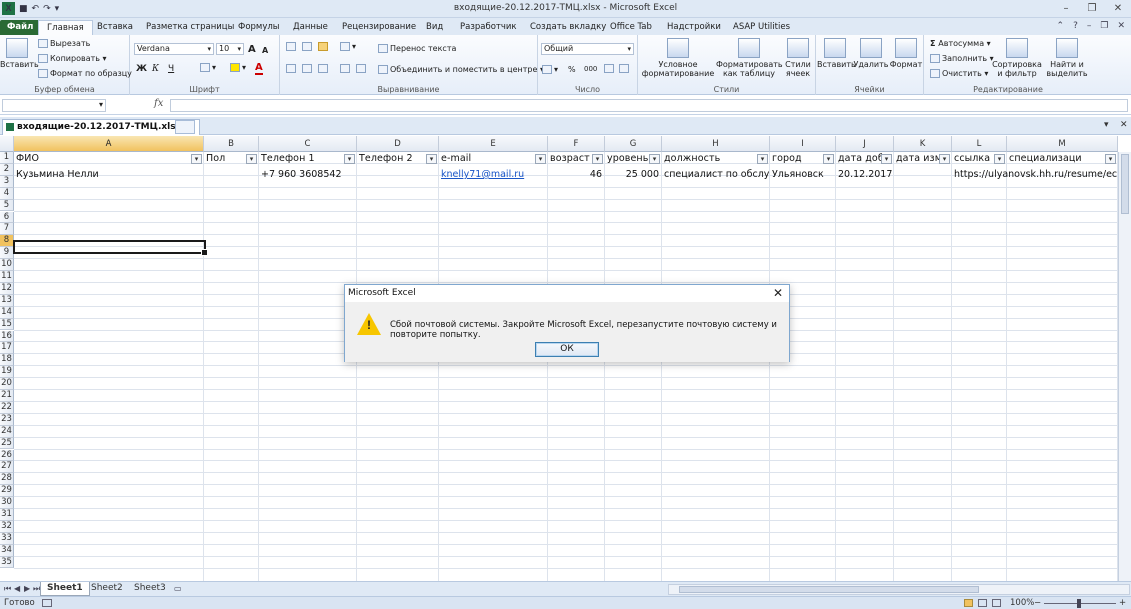 The height and width of the screenshot is (609, 1131). I want to click on vertical-scroll-thumb, so click(1125, 184).